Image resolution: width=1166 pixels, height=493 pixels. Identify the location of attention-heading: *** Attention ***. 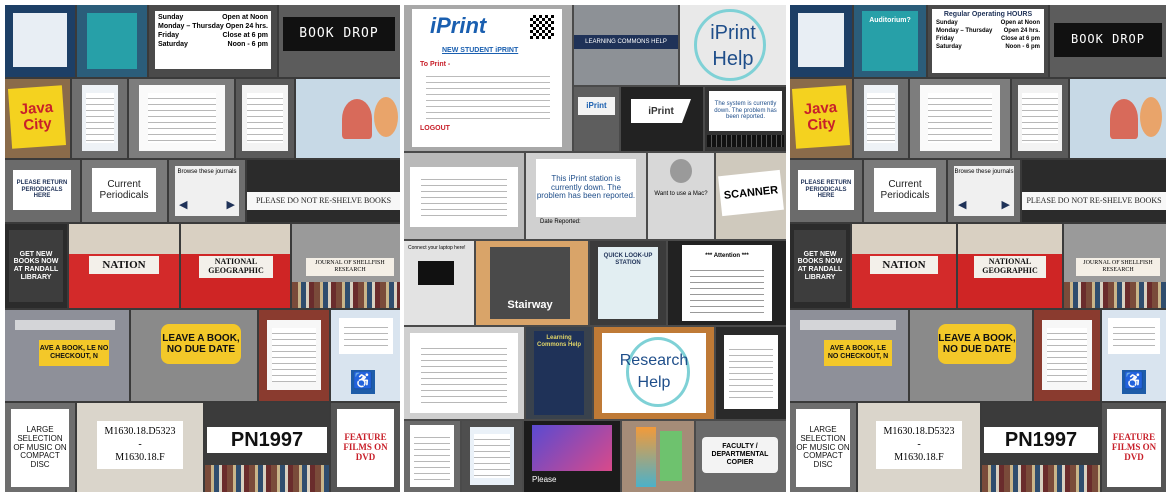
(727, 255).